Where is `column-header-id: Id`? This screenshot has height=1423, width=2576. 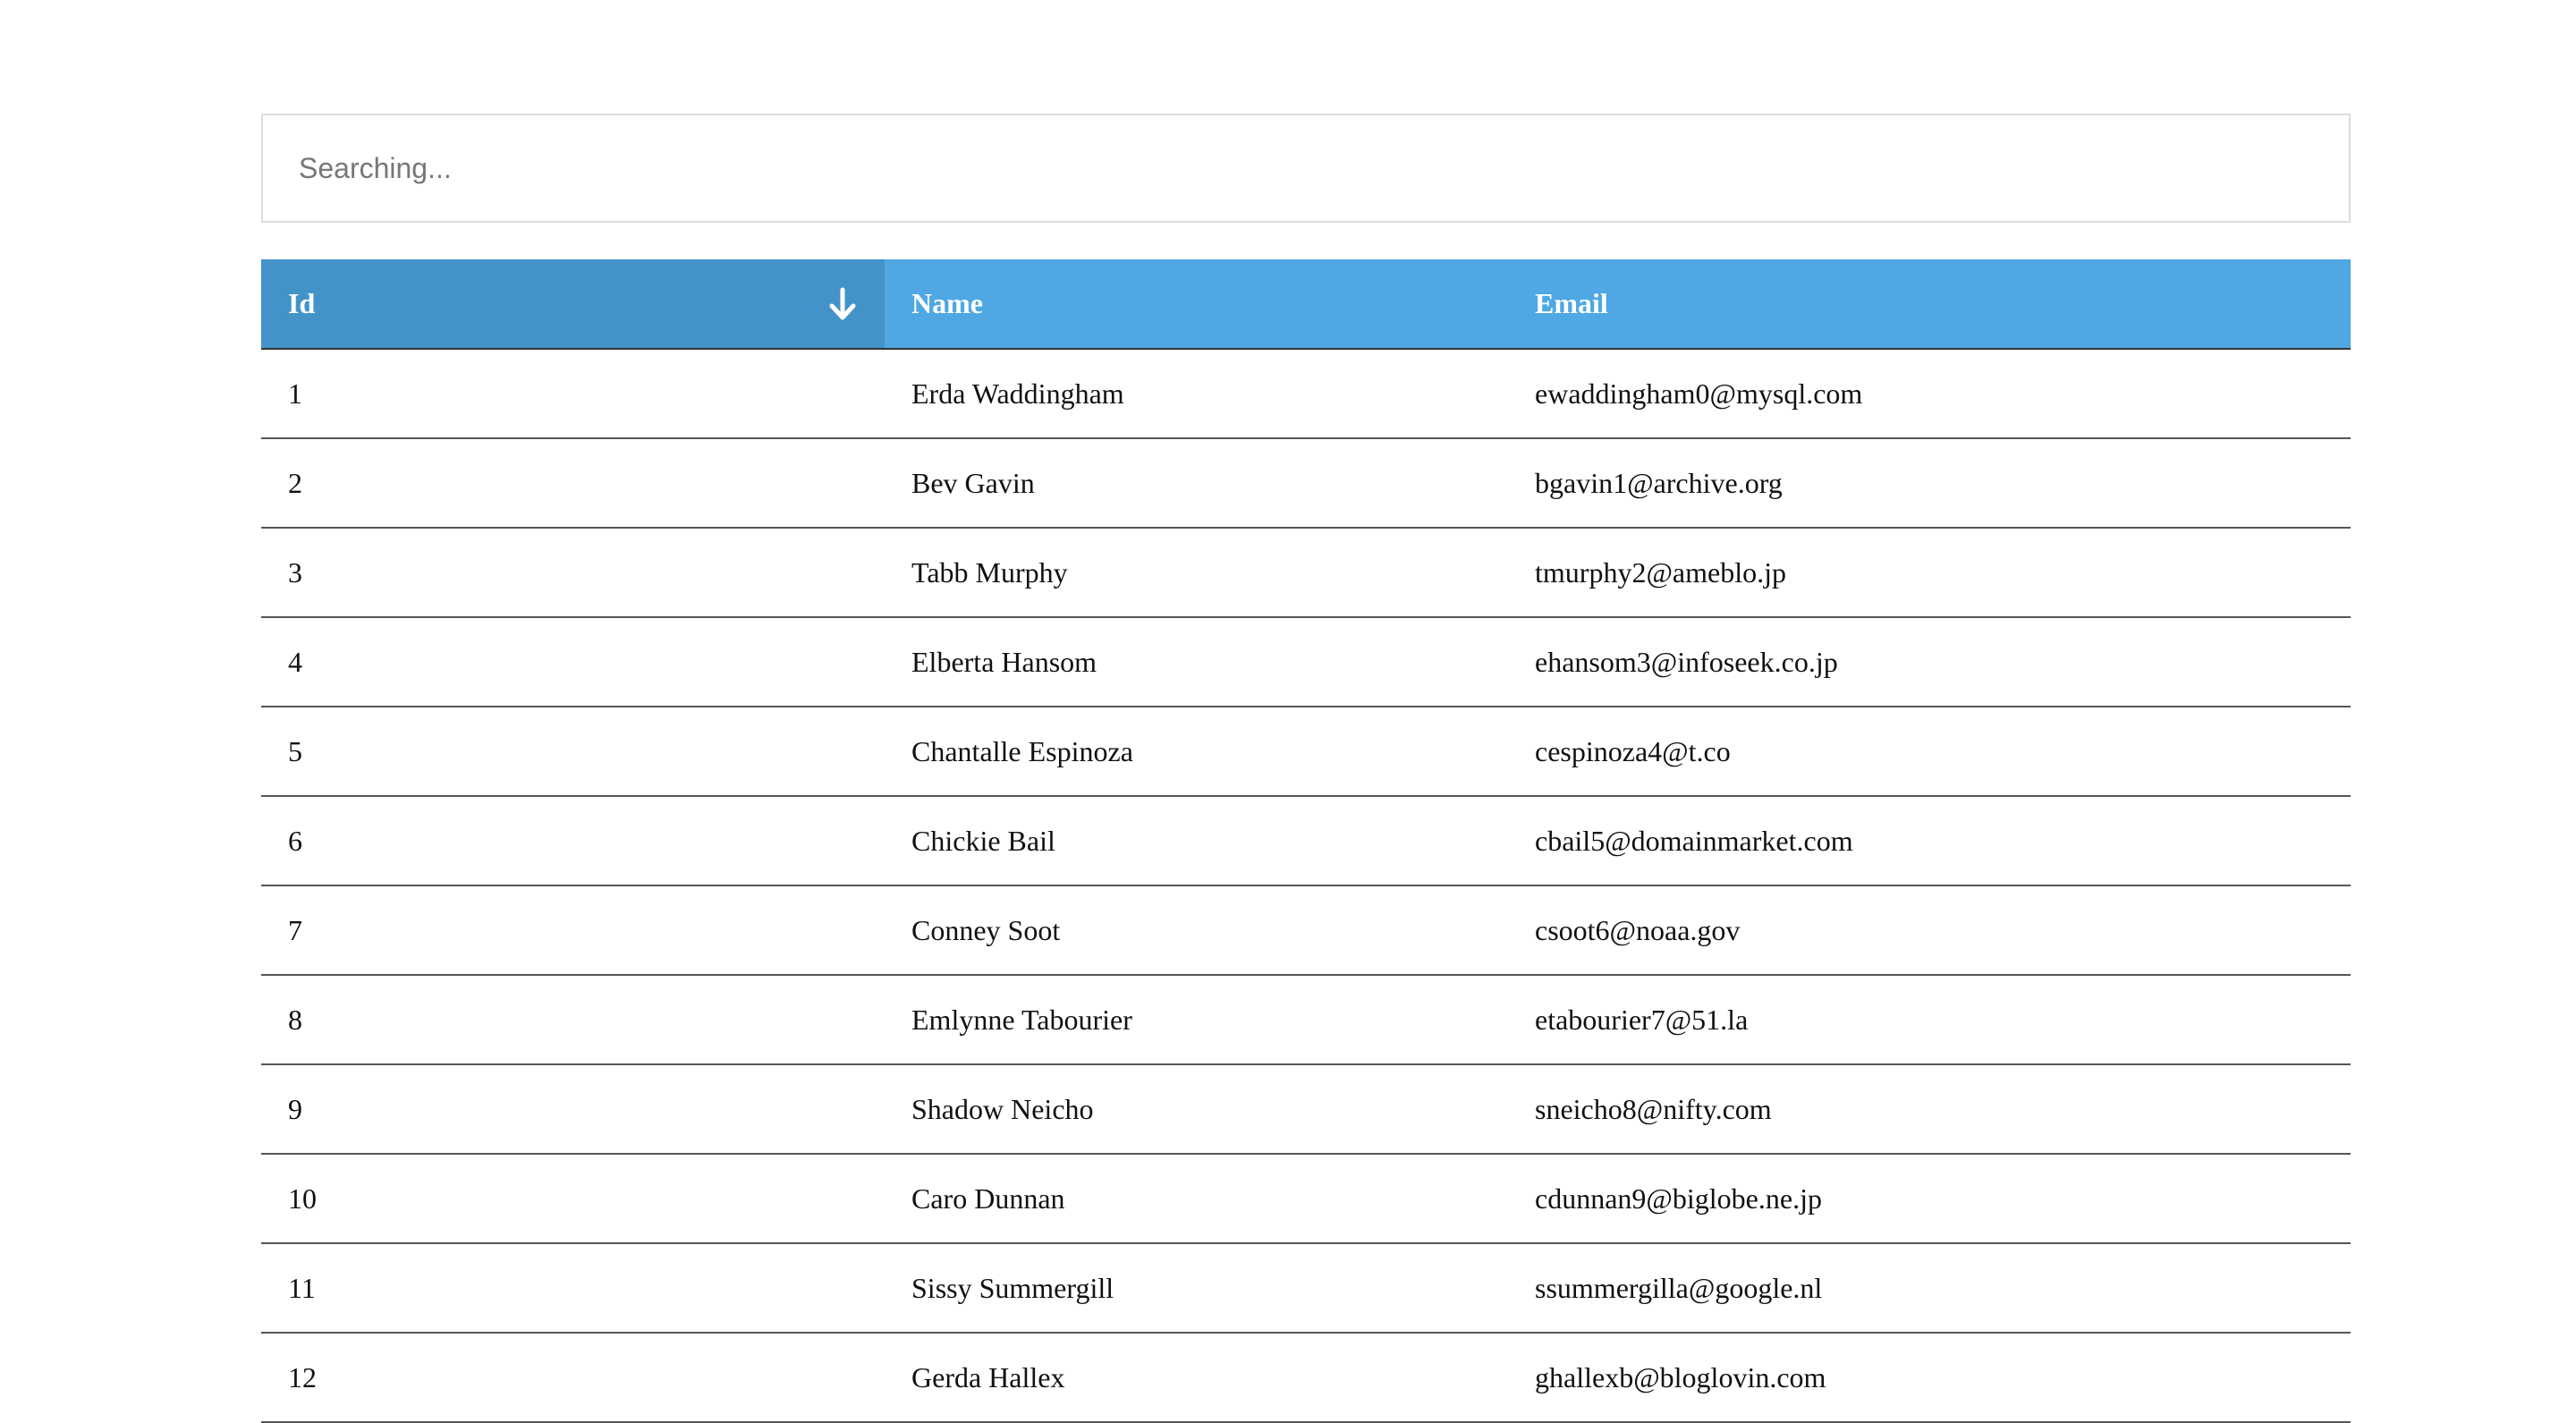
column-header-id: Id is located at coordinates (573, 304).